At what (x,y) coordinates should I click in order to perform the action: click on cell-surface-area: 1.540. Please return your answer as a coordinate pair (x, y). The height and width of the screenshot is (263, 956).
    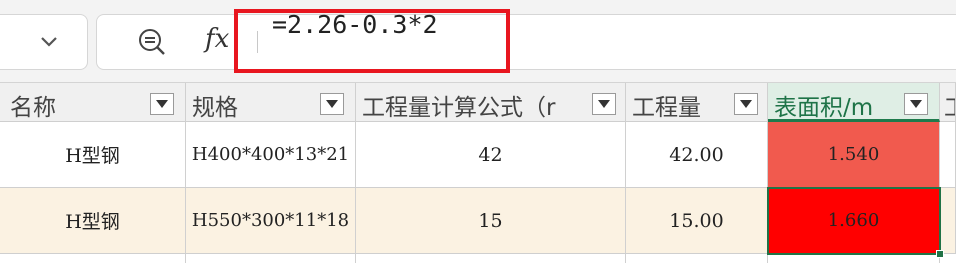
    Looking at the image, I should click on (854, 154).